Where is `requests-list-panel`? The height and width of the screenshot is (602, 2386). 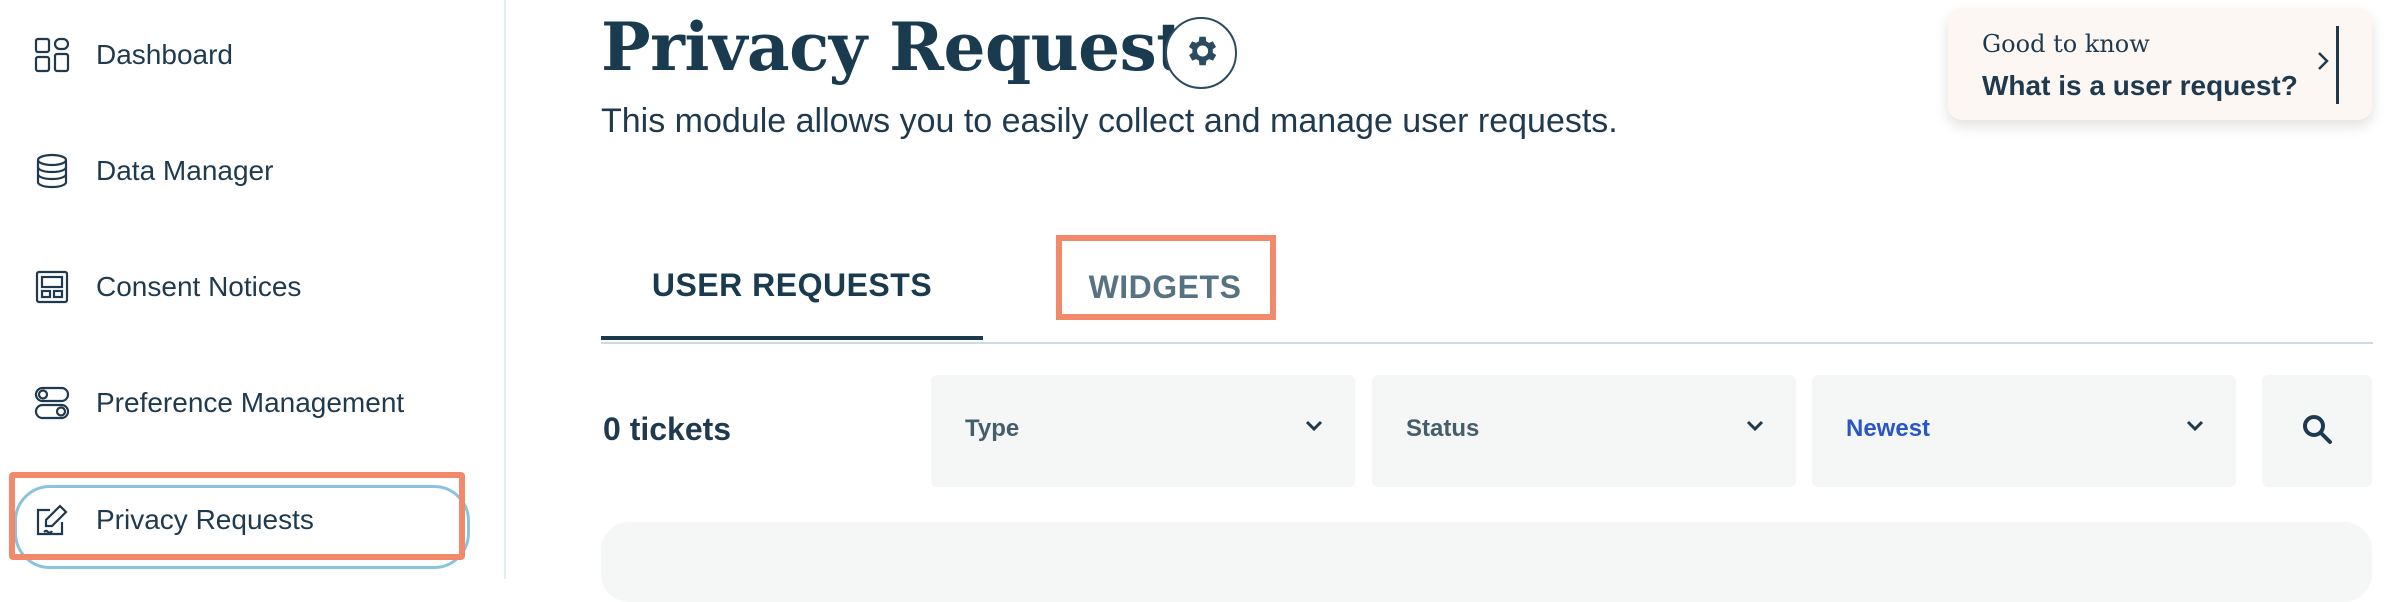
requests-list-panel is located at coordinates (1486, 562).